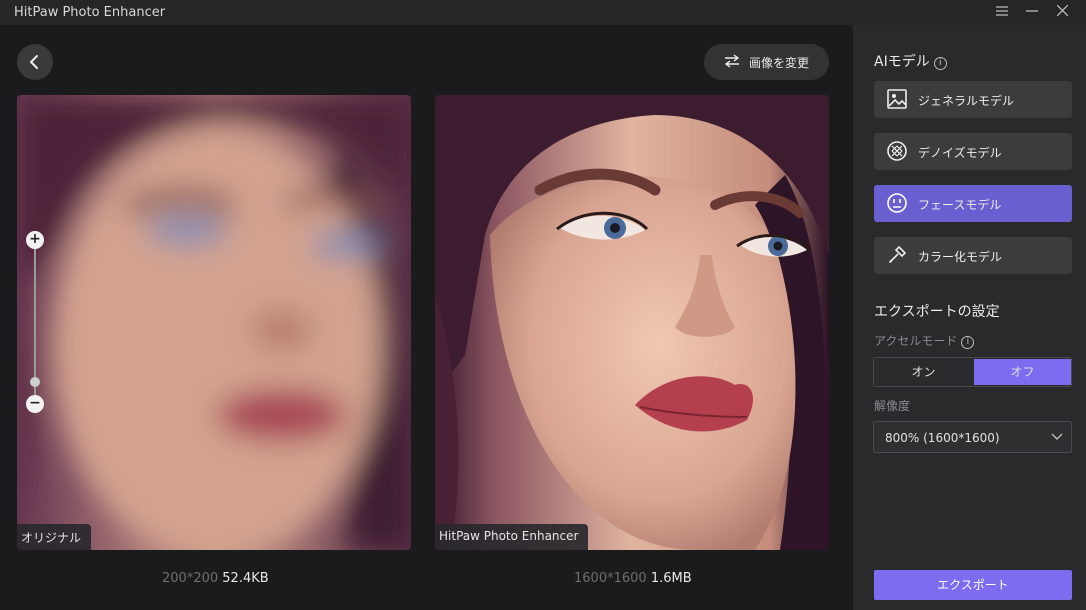 The width and height of the screenshot is (1086, 610). I want to click on minimize-icon, so click(1032, 12).